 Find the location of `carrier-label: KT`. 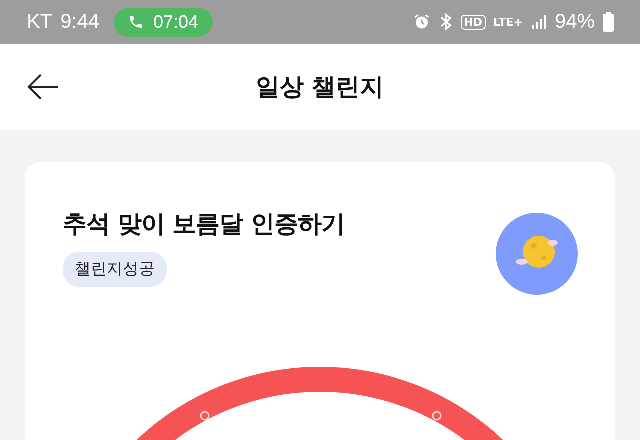

carrier-label: KT is located at coordinates (40, 22).